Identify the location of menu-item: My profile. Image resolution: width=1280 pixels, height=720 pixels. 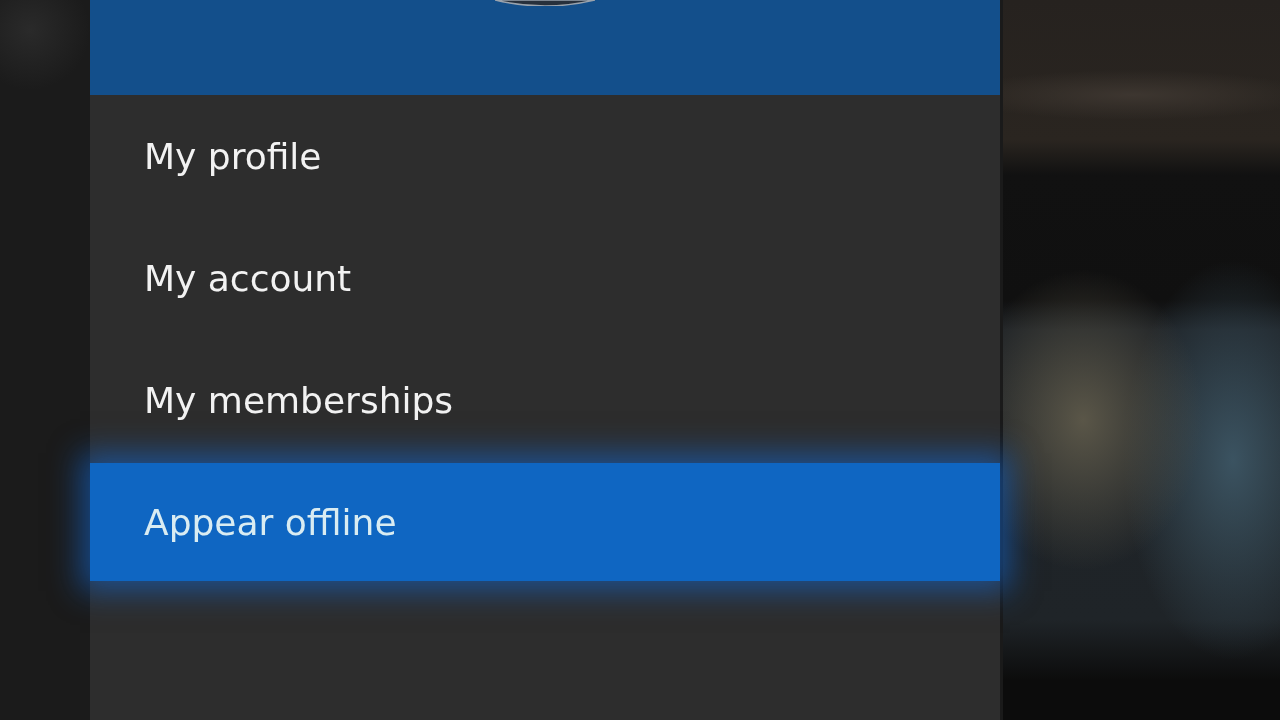
(545, 156).